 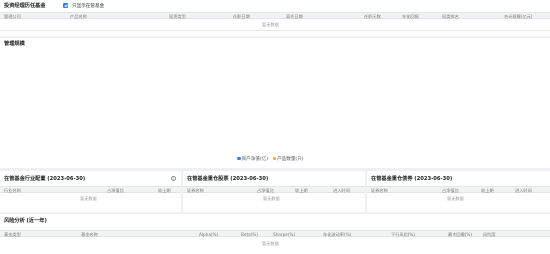 I want to click on history-empty: 暂无数据, so click(x=270, y=24).